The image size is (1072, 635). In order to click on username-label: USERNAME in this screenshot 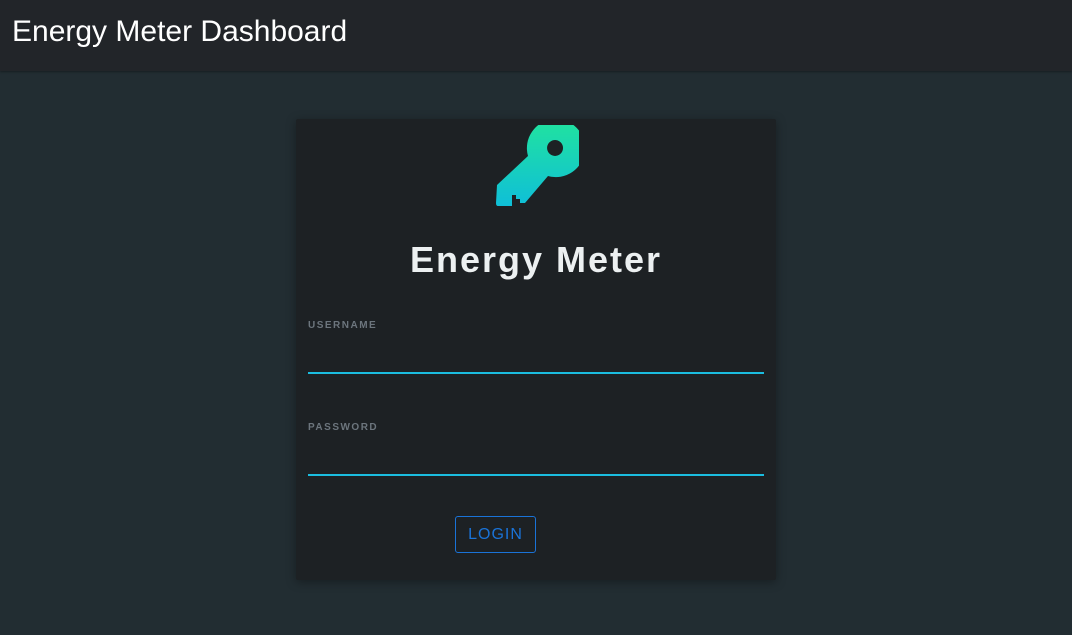, I will do `click(343, 325)`.